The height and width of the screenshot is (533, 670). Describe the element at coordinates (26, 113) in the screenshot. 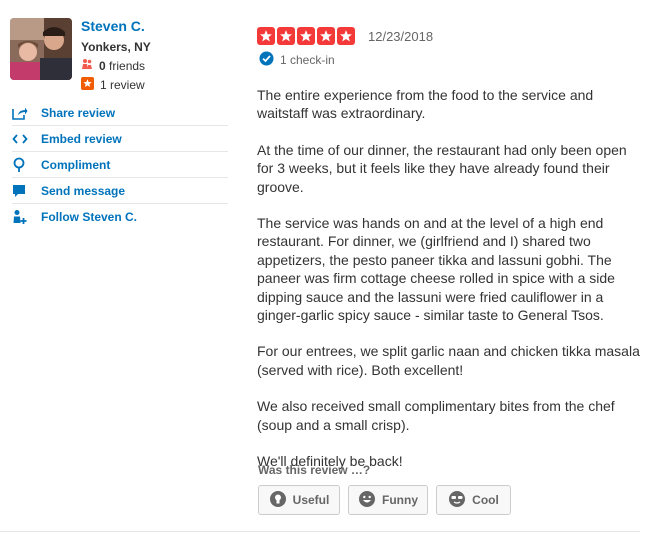

I see `share-icon` at that location.